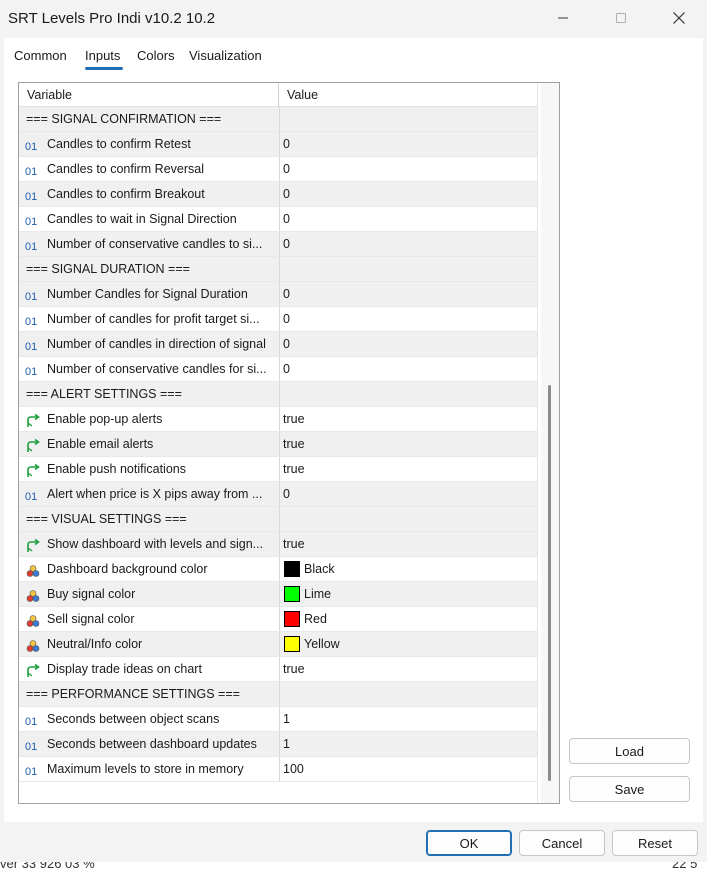 Image resolution: width=707 pixels, height=870 pixels. What do you see at coordinates (563, 18) in the screenshot?
I see `minimize-button` at bounding box center [563, 18].